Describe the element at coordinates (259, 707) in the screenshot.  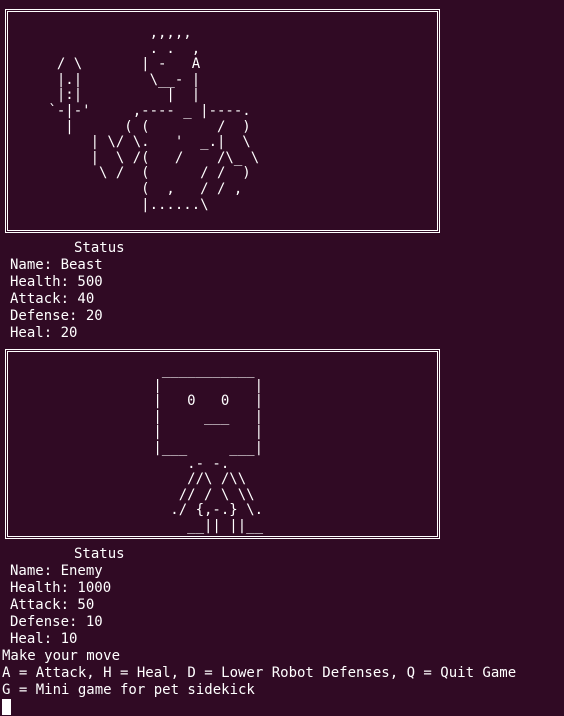
I see `input-line` at that location.